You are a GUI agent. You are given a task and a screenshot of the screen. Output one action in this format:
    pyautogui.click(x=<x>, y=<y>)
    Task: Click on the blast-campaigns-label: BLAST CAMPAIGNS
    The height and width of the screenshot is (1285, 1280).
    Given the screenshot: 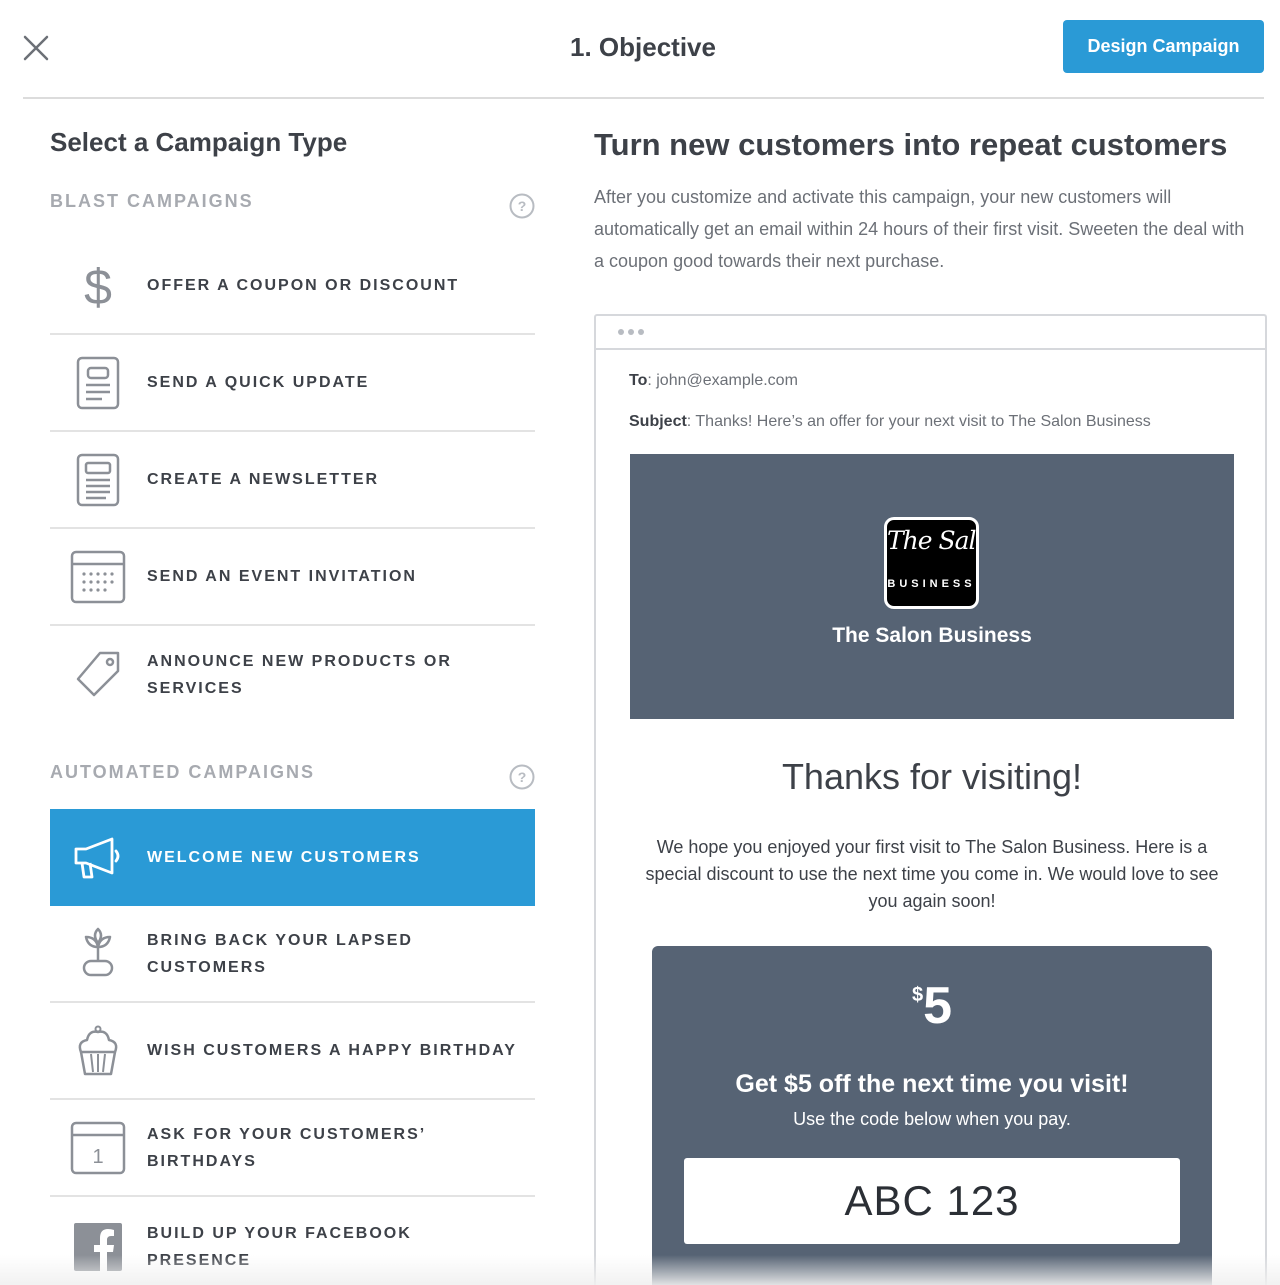 What is the action you would take?
    pyautogui.click(x=152, y=201)
    